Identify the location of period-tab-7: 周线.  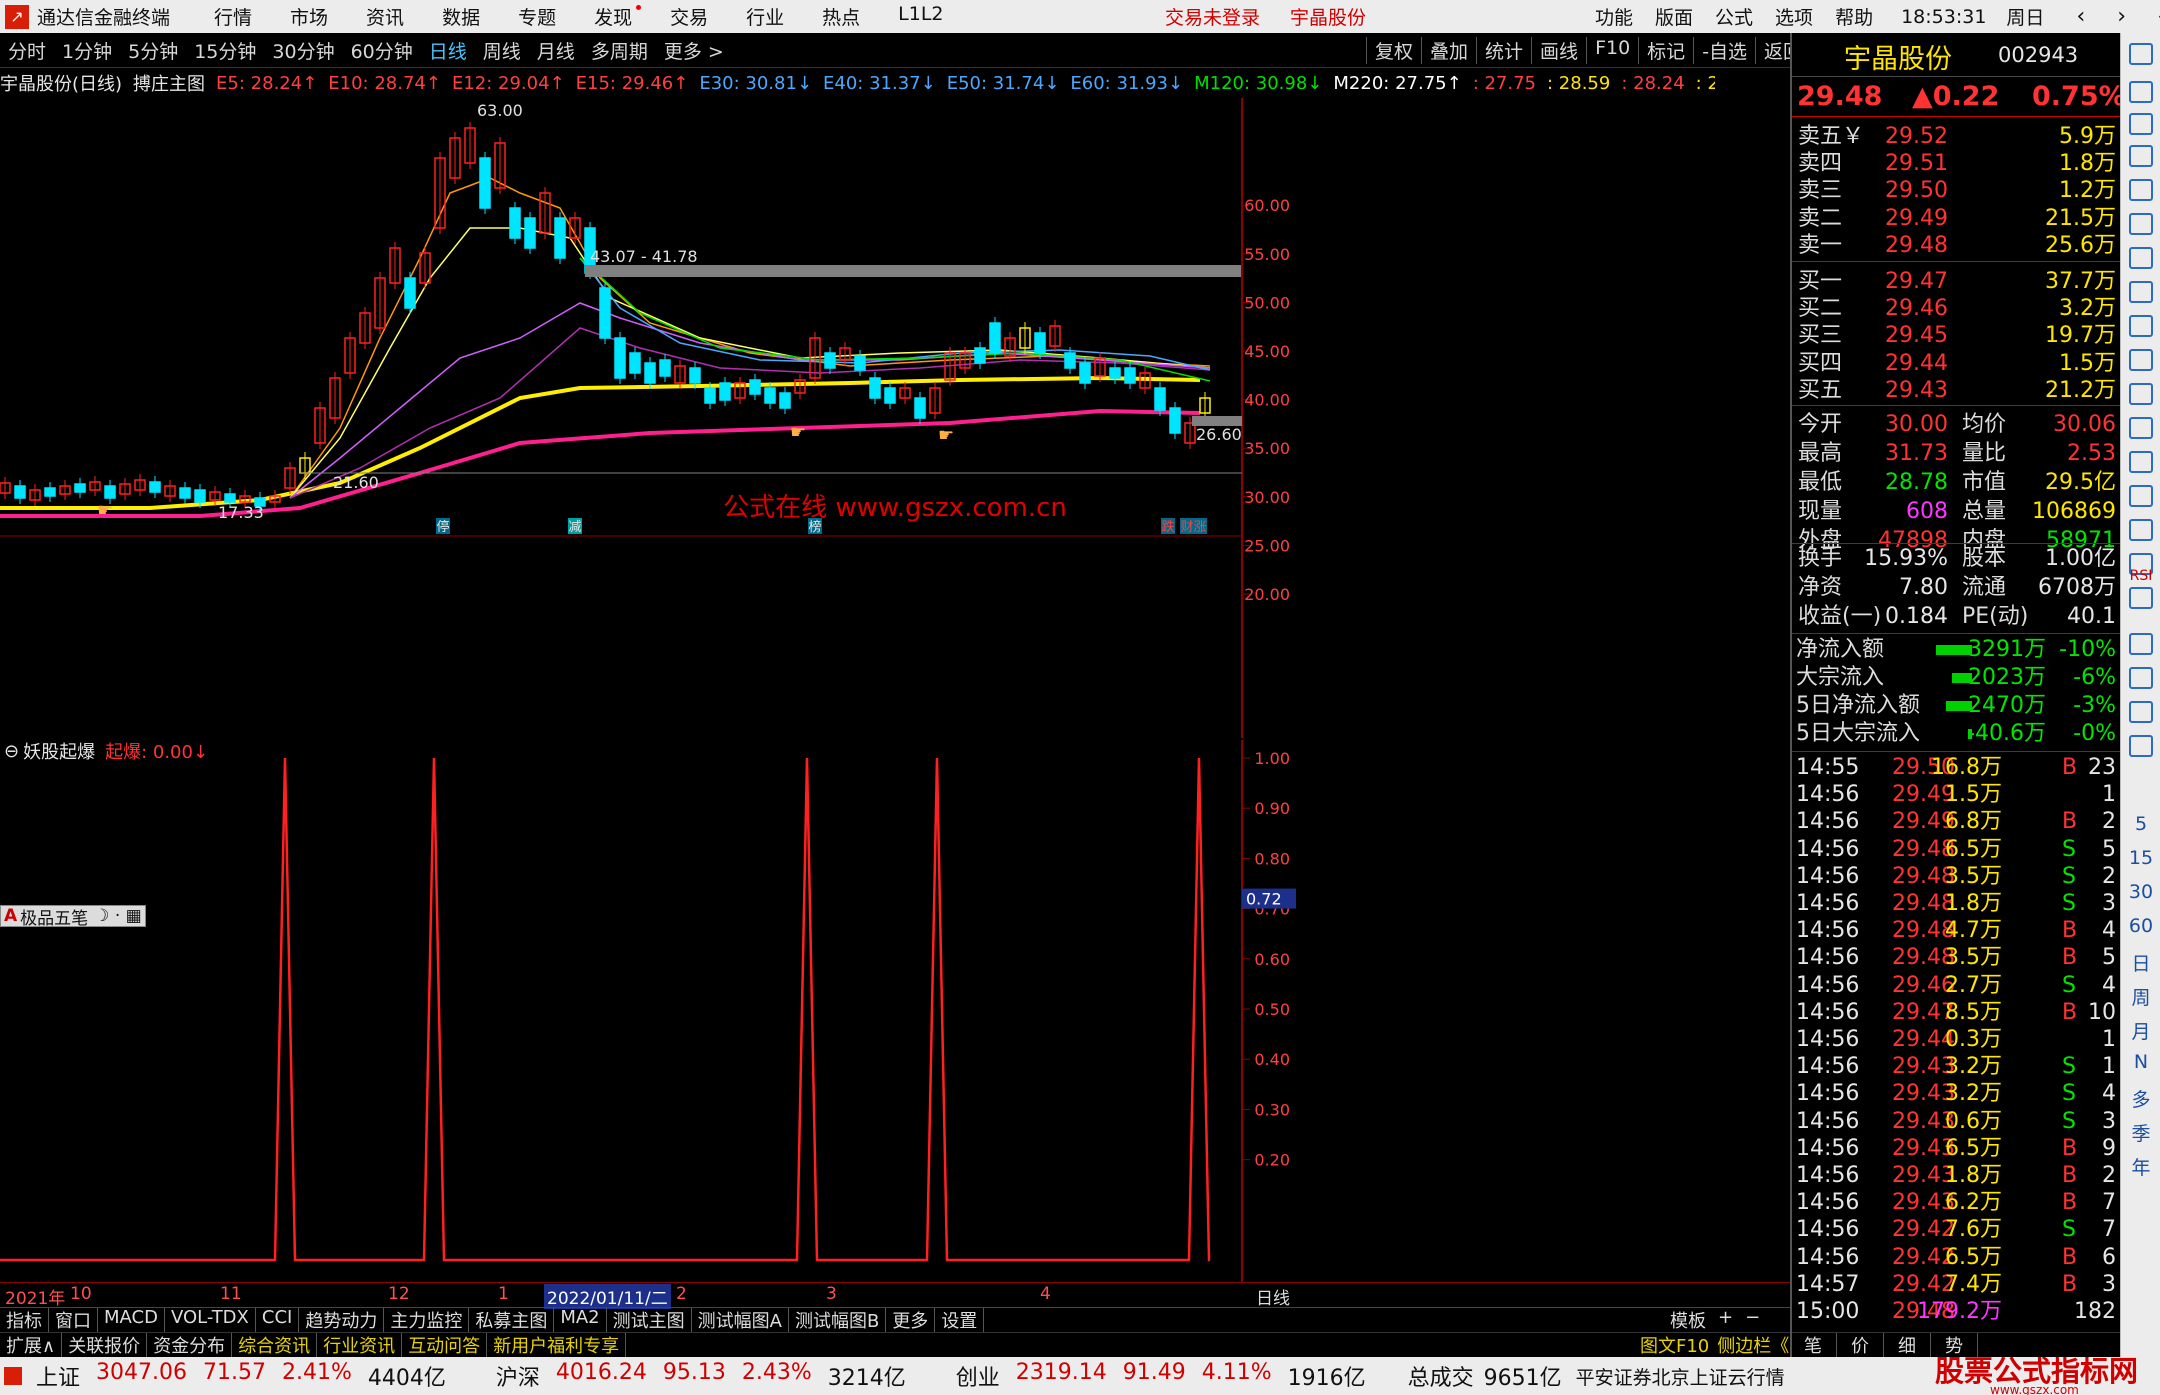
(502, 50).